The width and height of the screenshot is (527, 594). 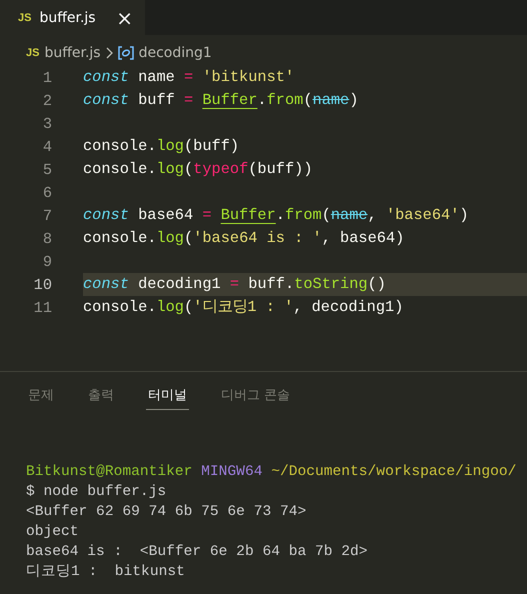 I want to click on terminal-line: Bitkunst@Romantiker MINGW64 ~/Documents/workspace/ingoo/, so click(x=272, y=472).